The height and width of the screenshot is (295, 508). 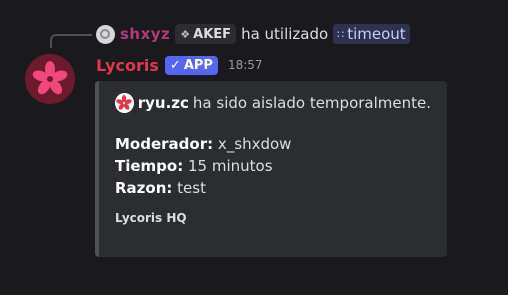 I want to click on bot-avatar, so click(x=50, y=79).